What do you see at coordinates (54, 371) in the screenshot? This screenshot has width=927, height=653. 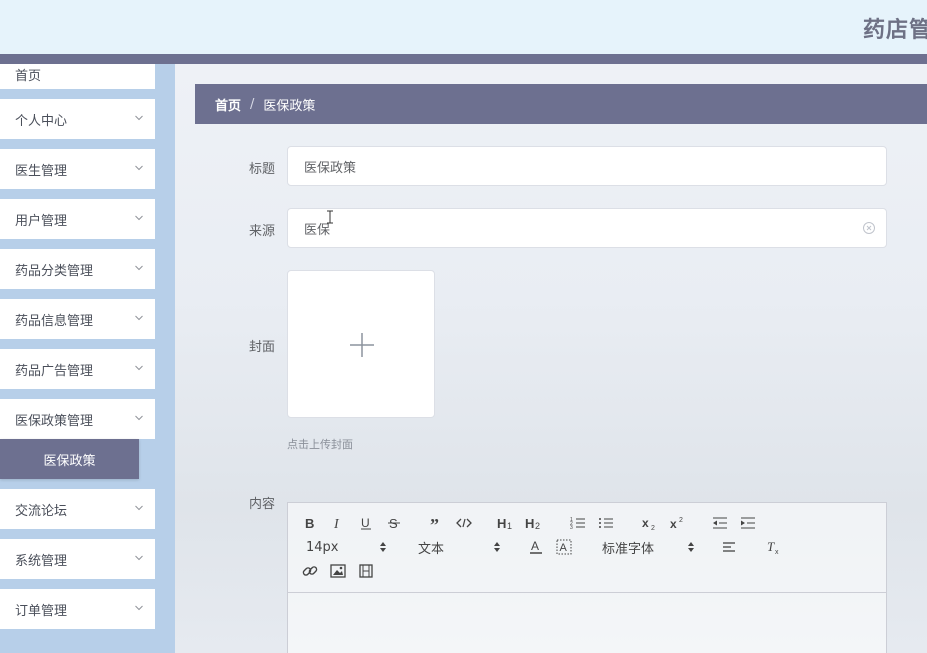 I see `sidebar-item-label: 药品广告管理` at bounding box center [54, 371].